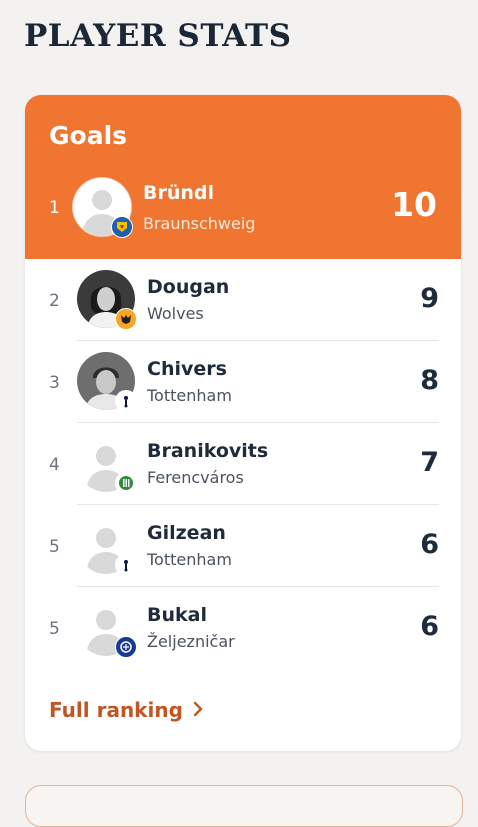  What do you see at coordinates (188, 287) in the screenshot?
I see `player-name: Dougan` at bounding box center [188, 287].